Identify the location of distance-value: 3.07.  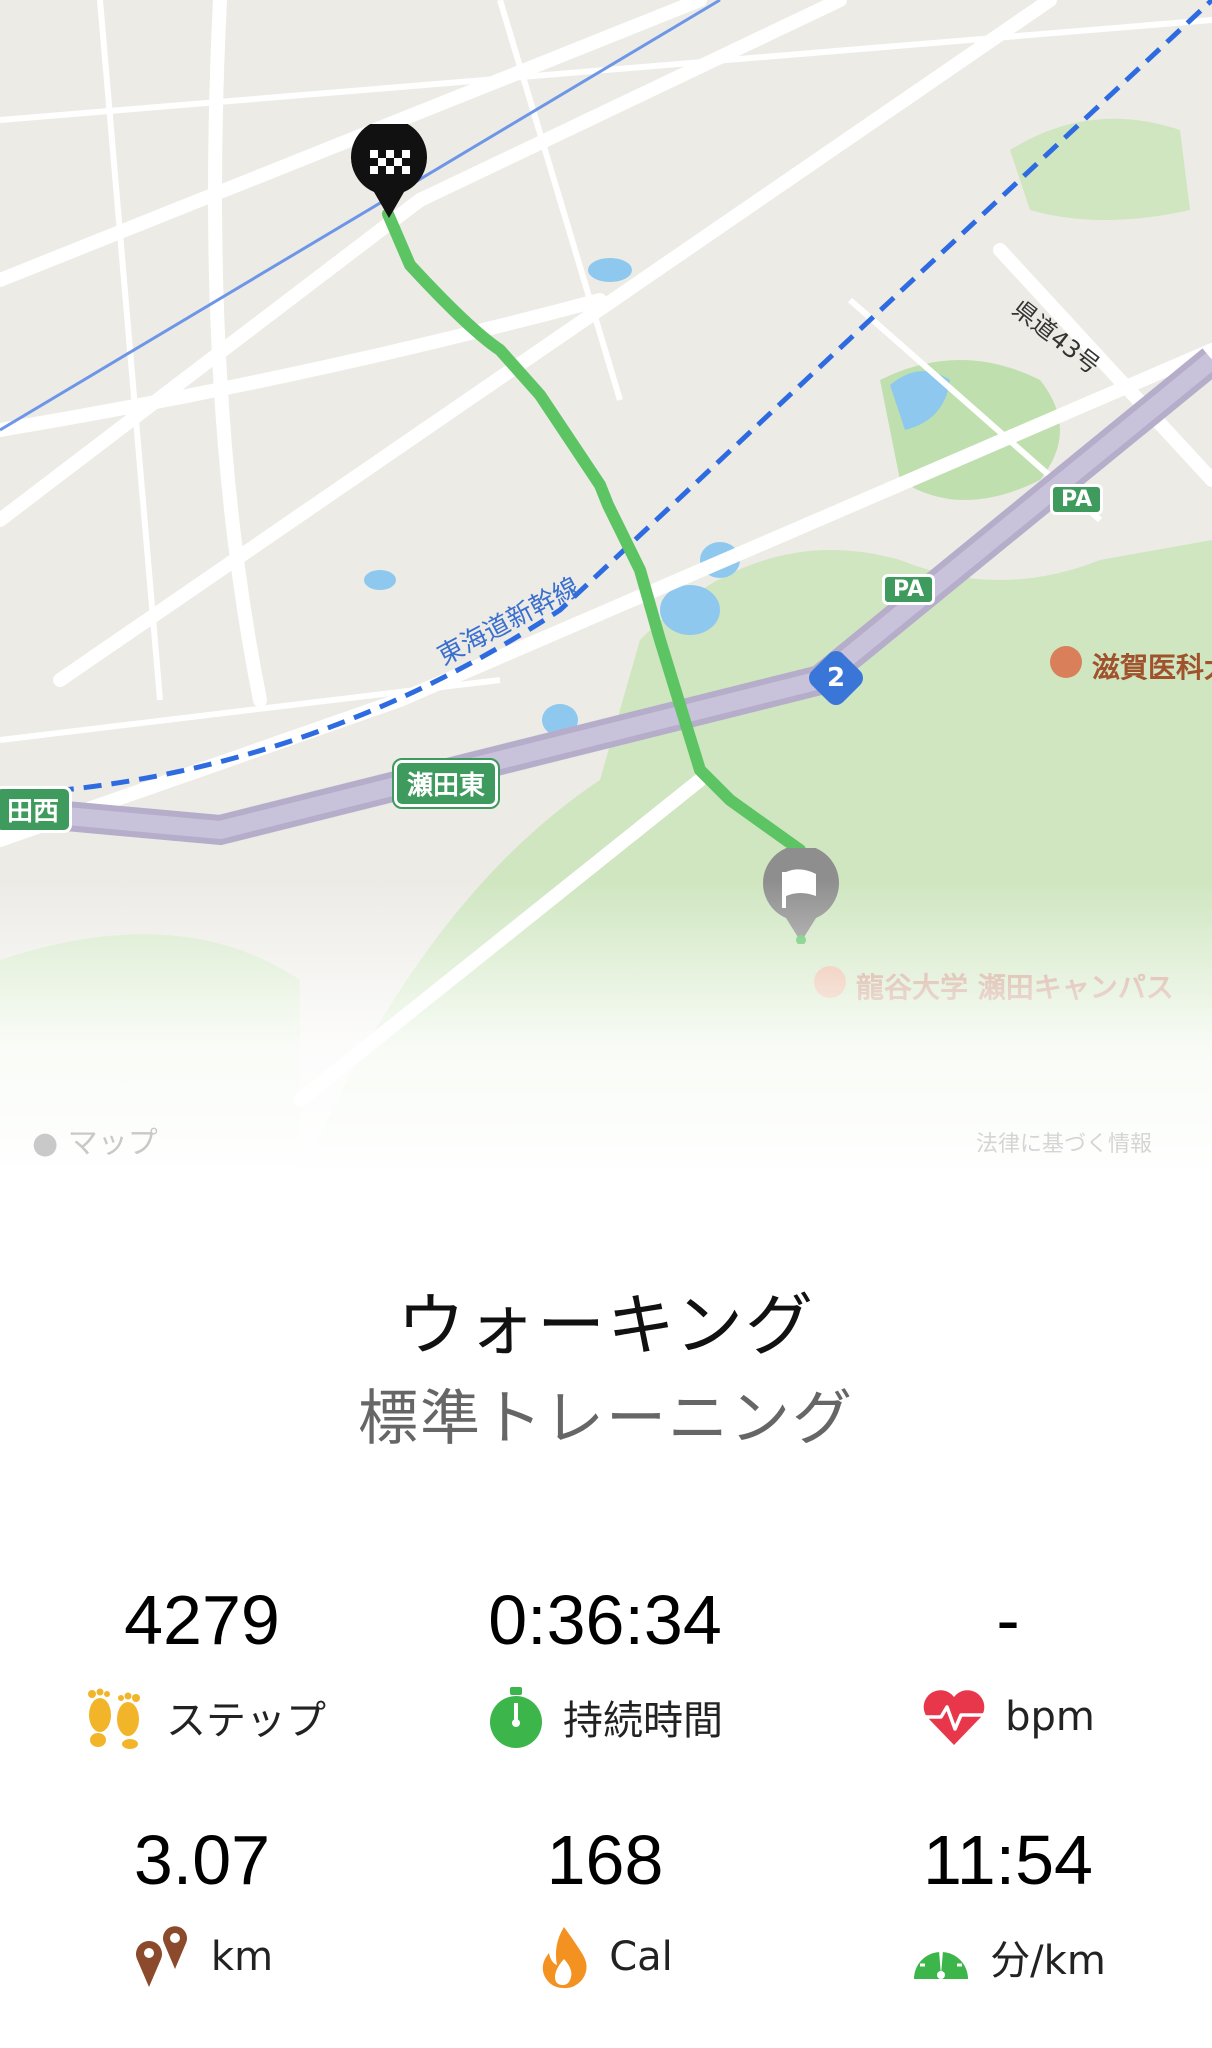
(202, 1860).